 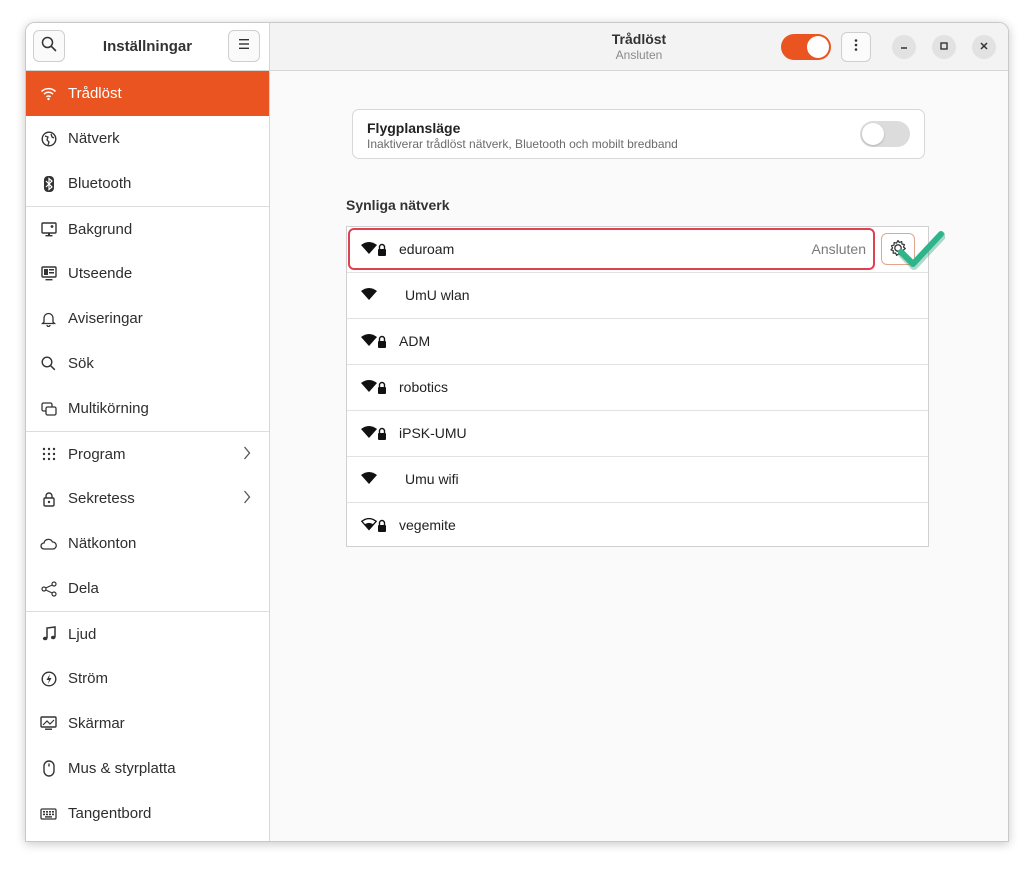 What do you see at coordinates (437, 295) in the screenshot?
I see `network-name: UmU wlan` at bounding box center [437, 295].